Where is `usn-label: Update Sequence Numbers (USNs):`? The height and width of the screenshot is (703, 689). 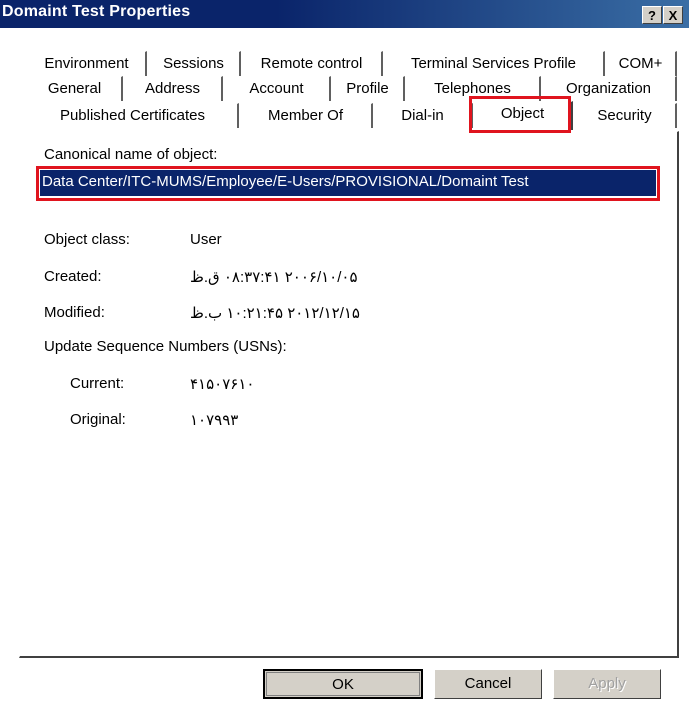 usn-label: Update Sequence Numbers (USNs): is located at coordinates (165, 346).